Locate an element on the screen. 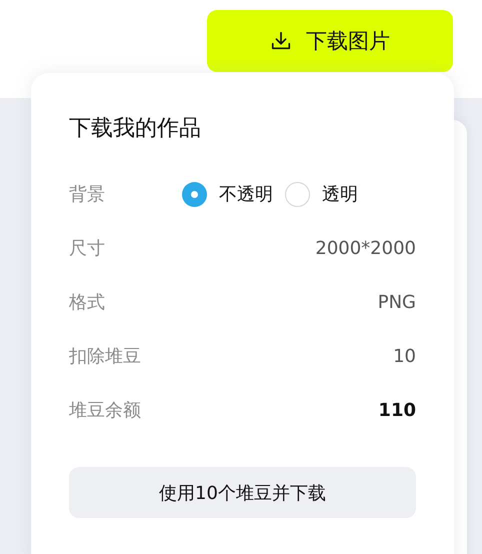 Image resolution: width=482 pixels, height=554 pixels. download-button: 下载图片 is located at coordinates (330, 41).